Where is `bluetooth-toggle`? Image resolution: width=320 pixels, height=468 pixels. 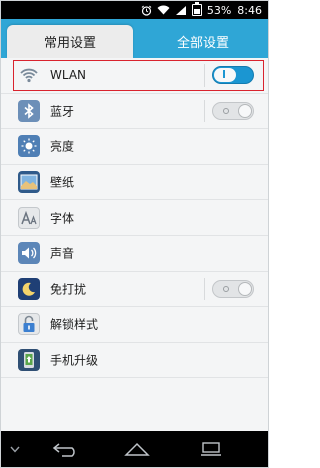
bluetooth-toggle is located at coordinates (233, 110).